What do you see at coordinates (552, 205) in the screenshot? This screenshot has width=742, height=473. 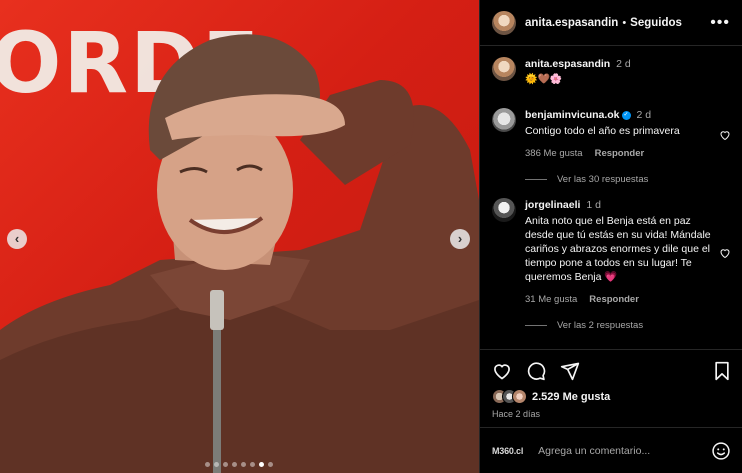 I see `comment-username: jorgelinaeli` at bounding box center [552, 205].